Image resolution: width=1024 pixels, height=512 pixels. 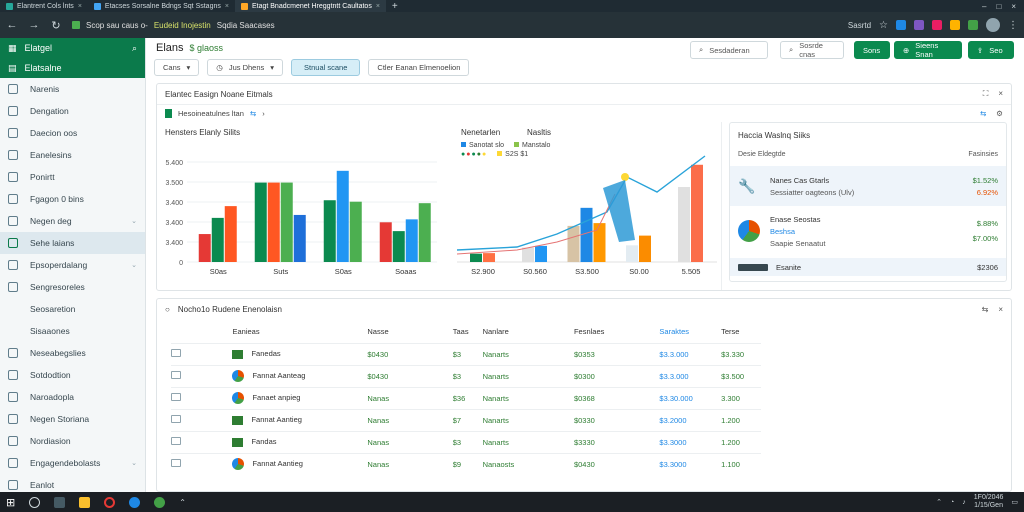 What do you see at coordinates (72, 199) in the screenshot?
I see `sidebar-item: Fgagon 0 bins` at bounding box center [72, 199].